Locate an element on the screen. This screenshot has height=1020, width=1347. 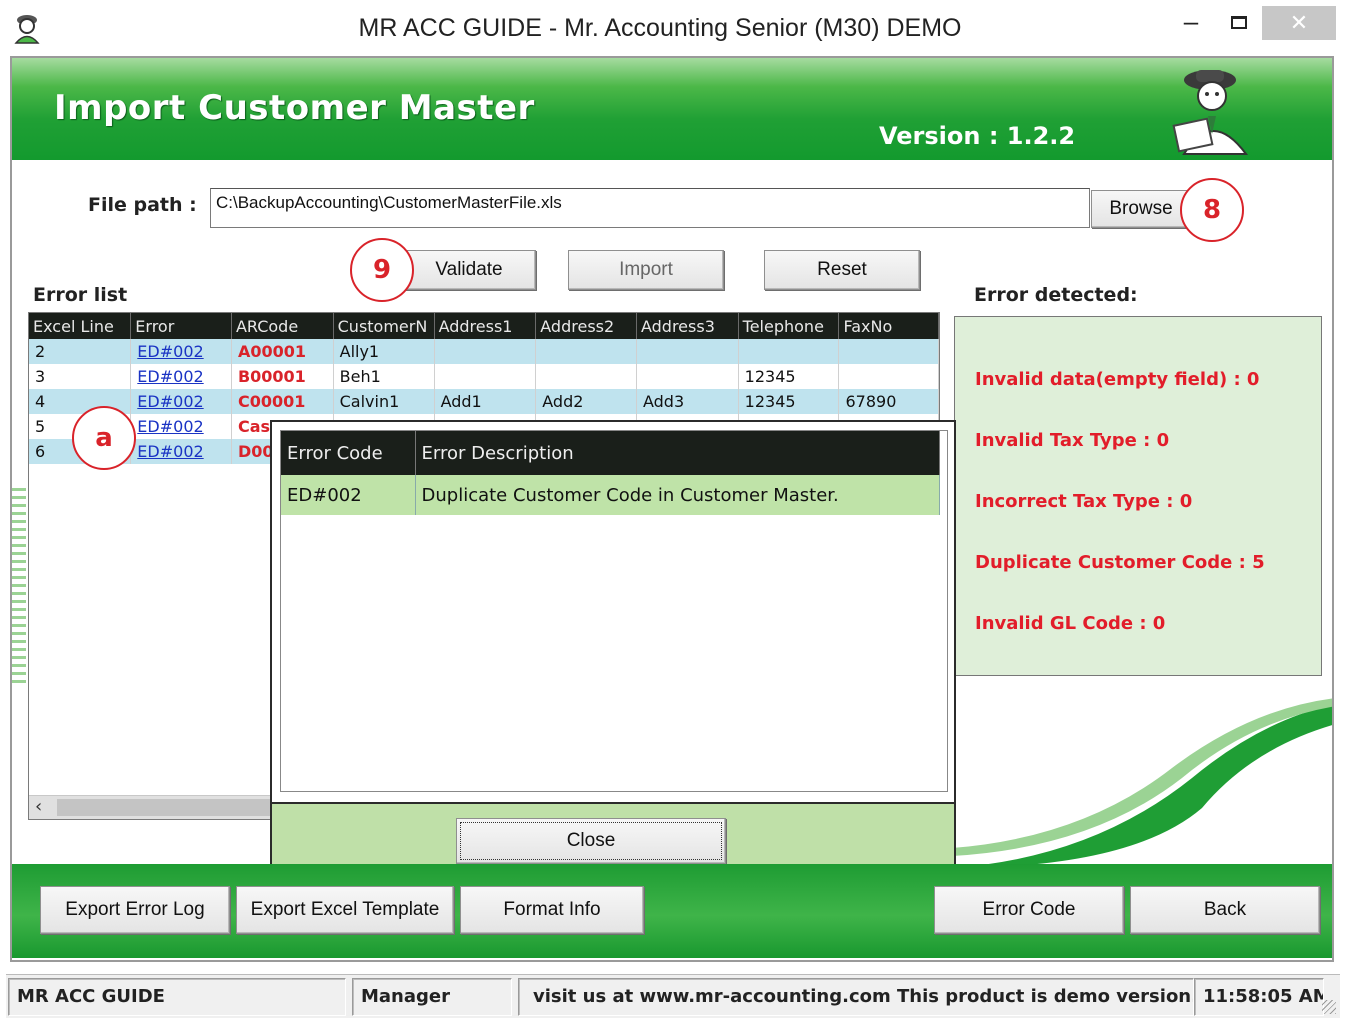
error-code-cell: ED#002 is located at coordinates (348, 495).